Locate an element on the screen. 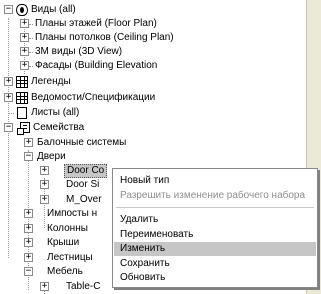  tree-node-elevations: + Фасады (Building Elevation is located at coordinates (150, 66).